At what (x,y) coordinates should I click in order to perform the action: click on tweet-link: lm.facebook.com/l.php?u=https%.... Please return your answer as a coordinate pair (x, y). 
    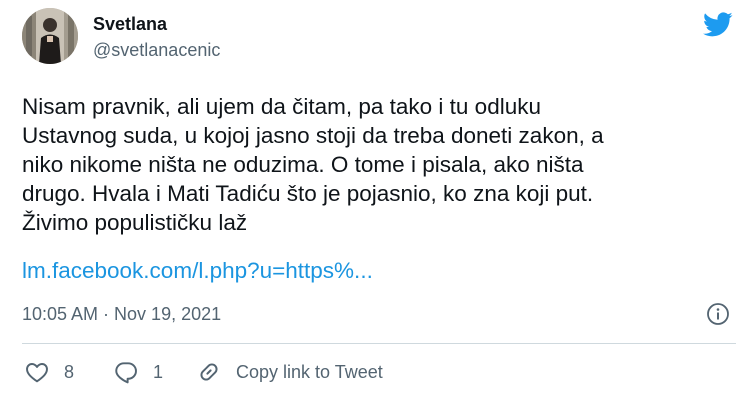
    Looking at the image, I should click on (197, 270).